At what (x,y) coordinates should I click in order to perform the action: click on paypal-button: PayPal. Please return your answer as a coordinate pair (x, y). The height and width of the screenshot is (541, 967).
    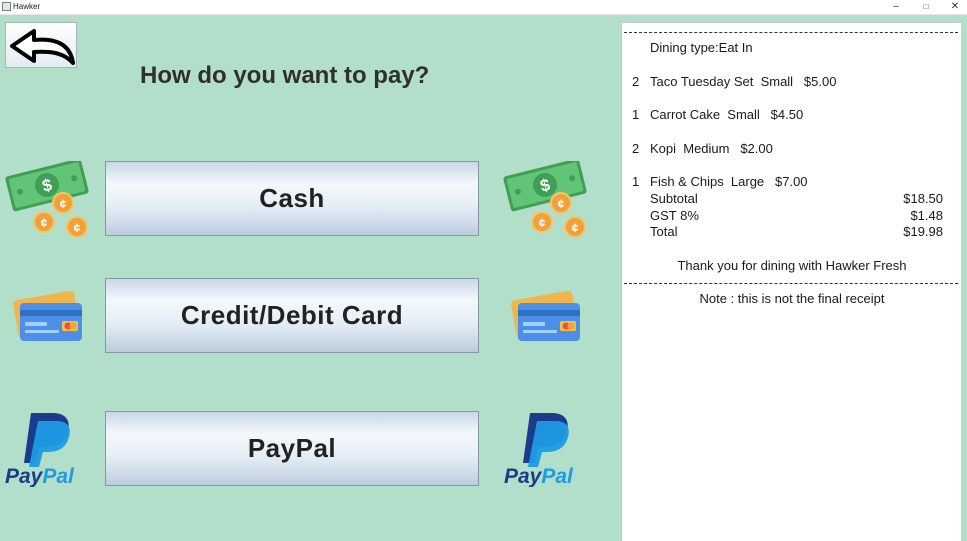
    Looking at the image, I should click on (292, 448).